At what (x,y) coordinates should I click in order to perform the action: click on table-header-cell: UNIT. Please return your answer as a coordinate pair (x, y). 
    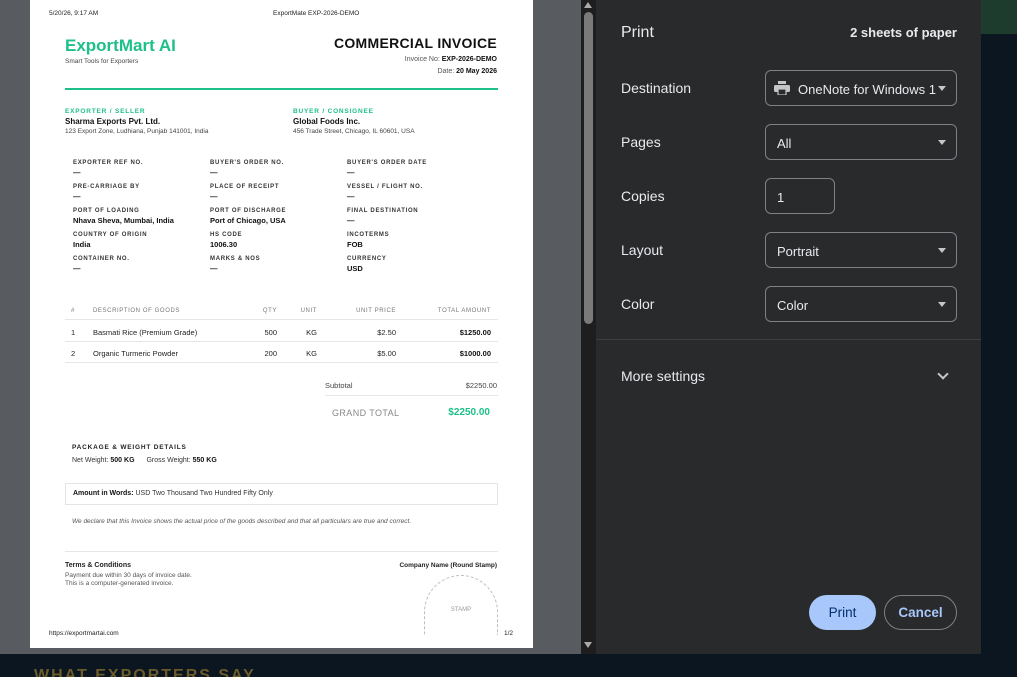
    Looking at the image, I should click on (308, 311).